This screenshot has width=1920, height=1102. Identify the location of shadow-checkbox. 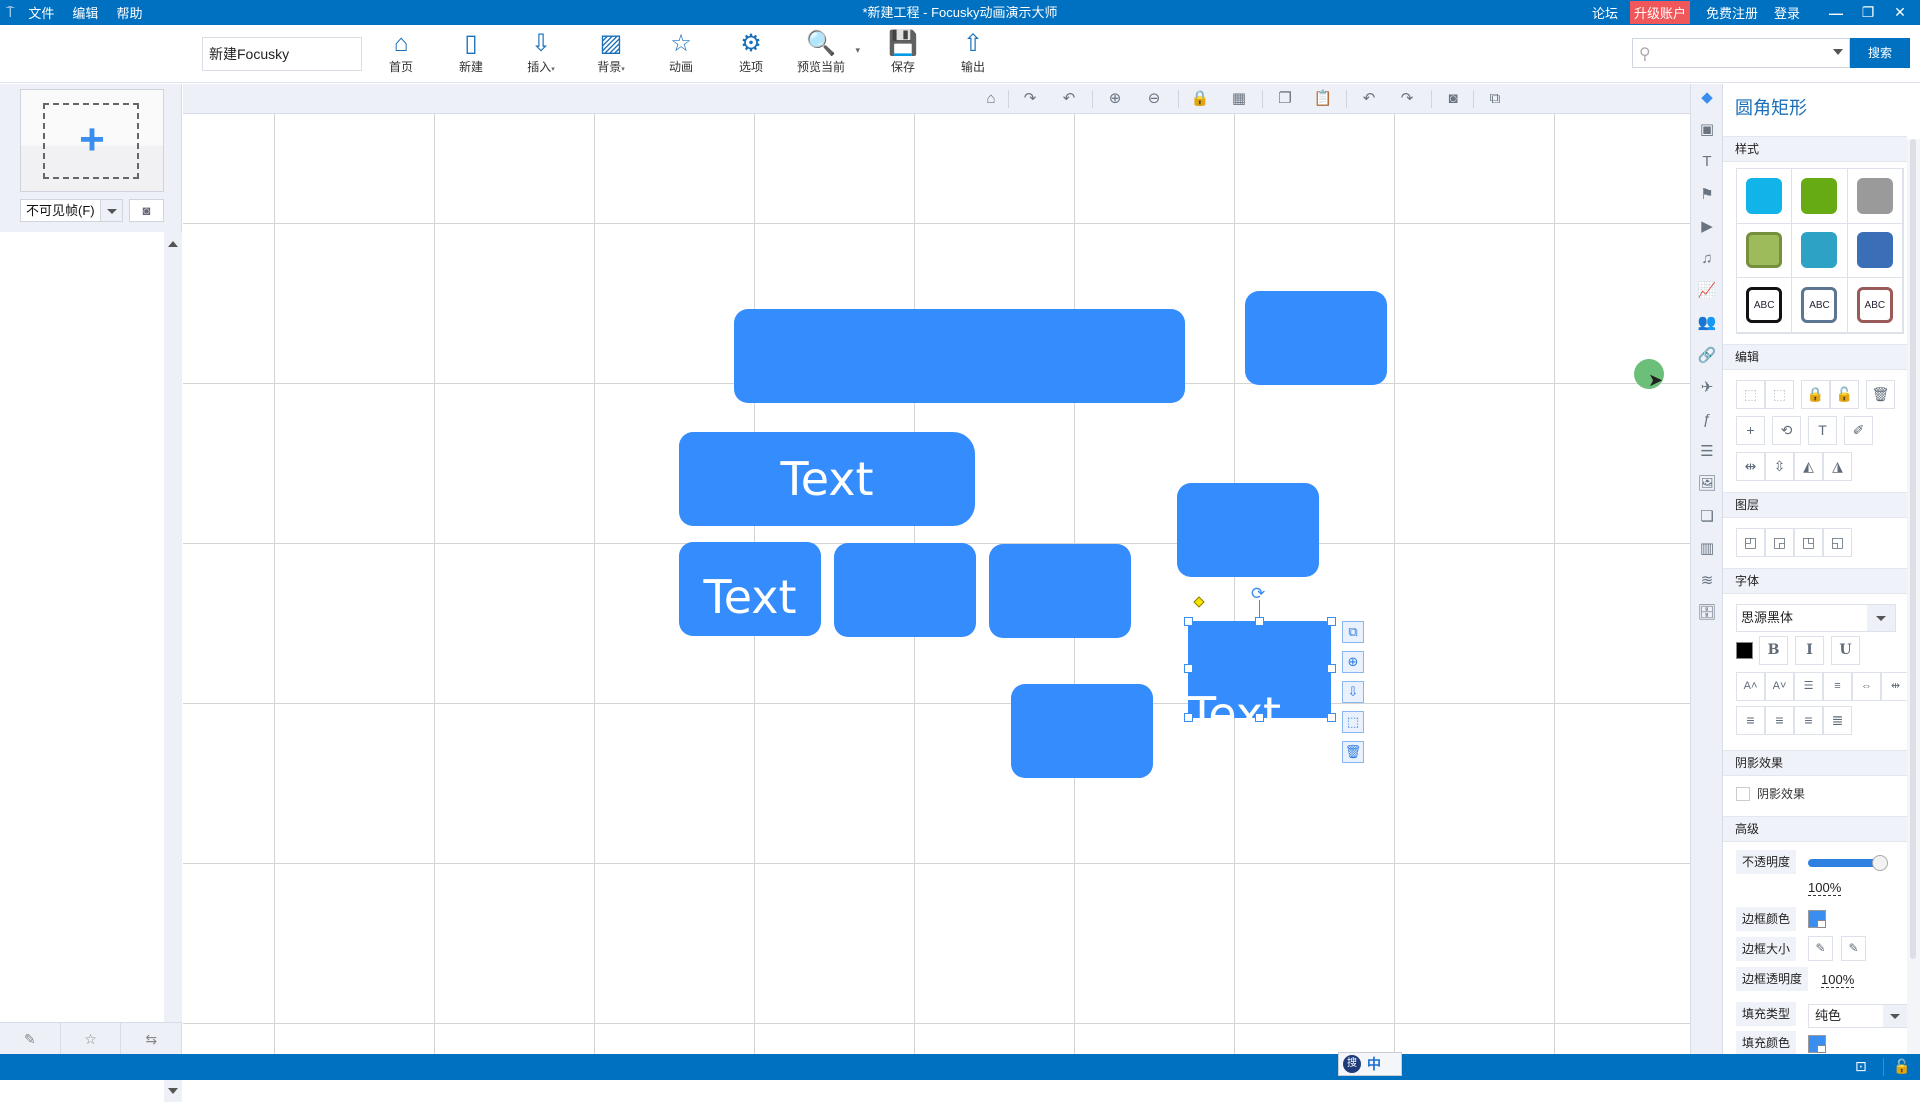
(1743, 794).